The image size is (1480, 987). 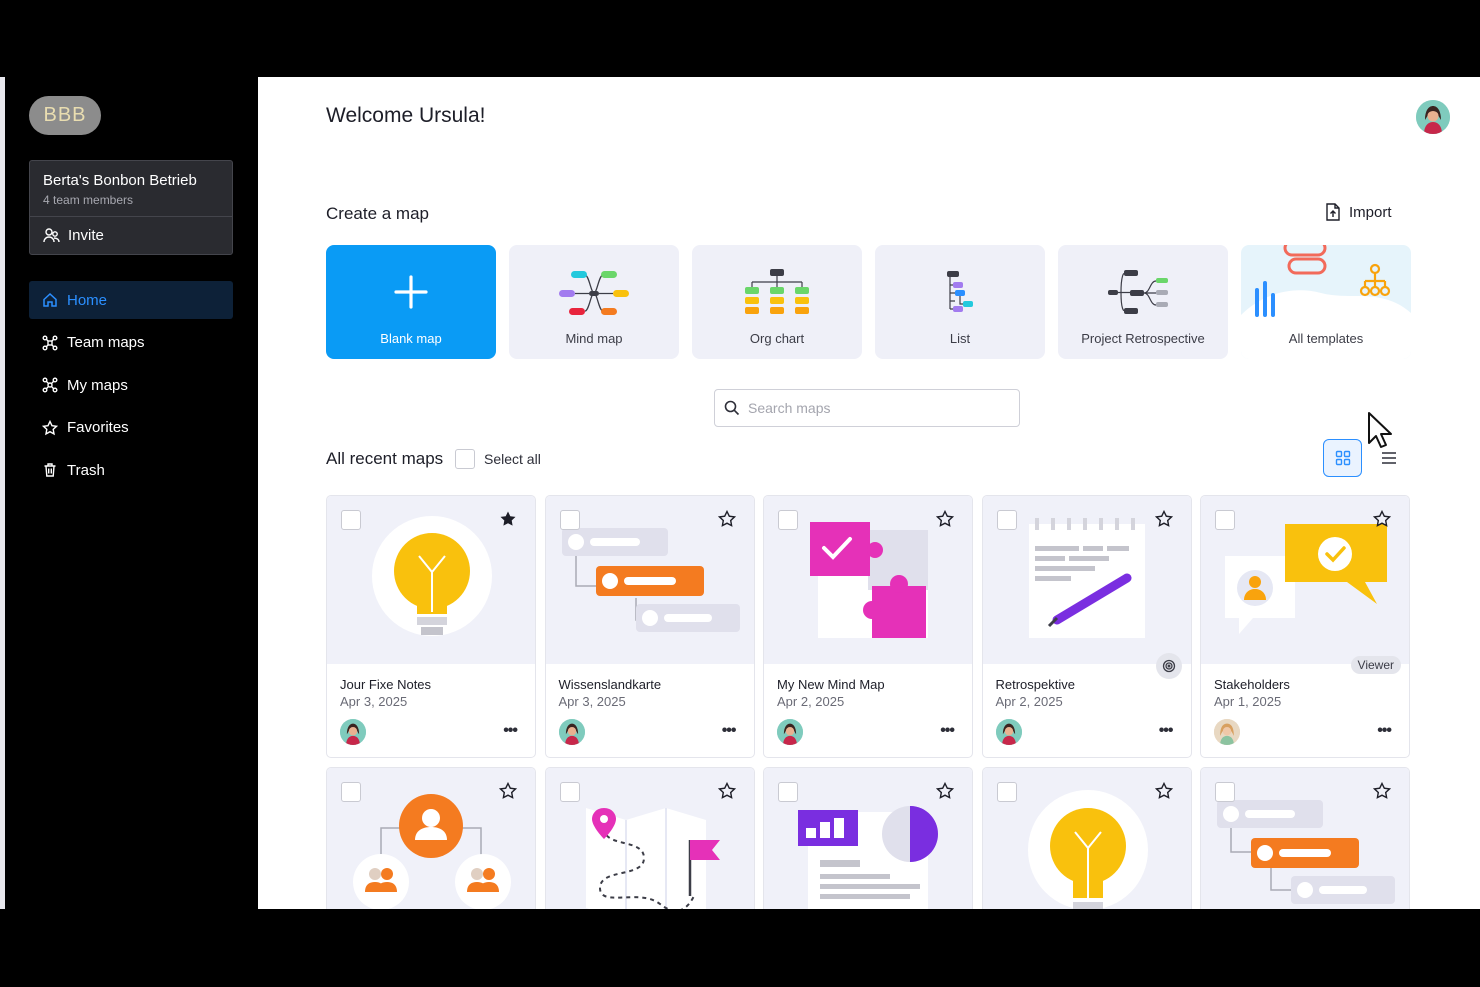 What do you see at coordinates (50, 385) in the screenshot?
I see `my-maps-icon` at bounding box center [50, 385].